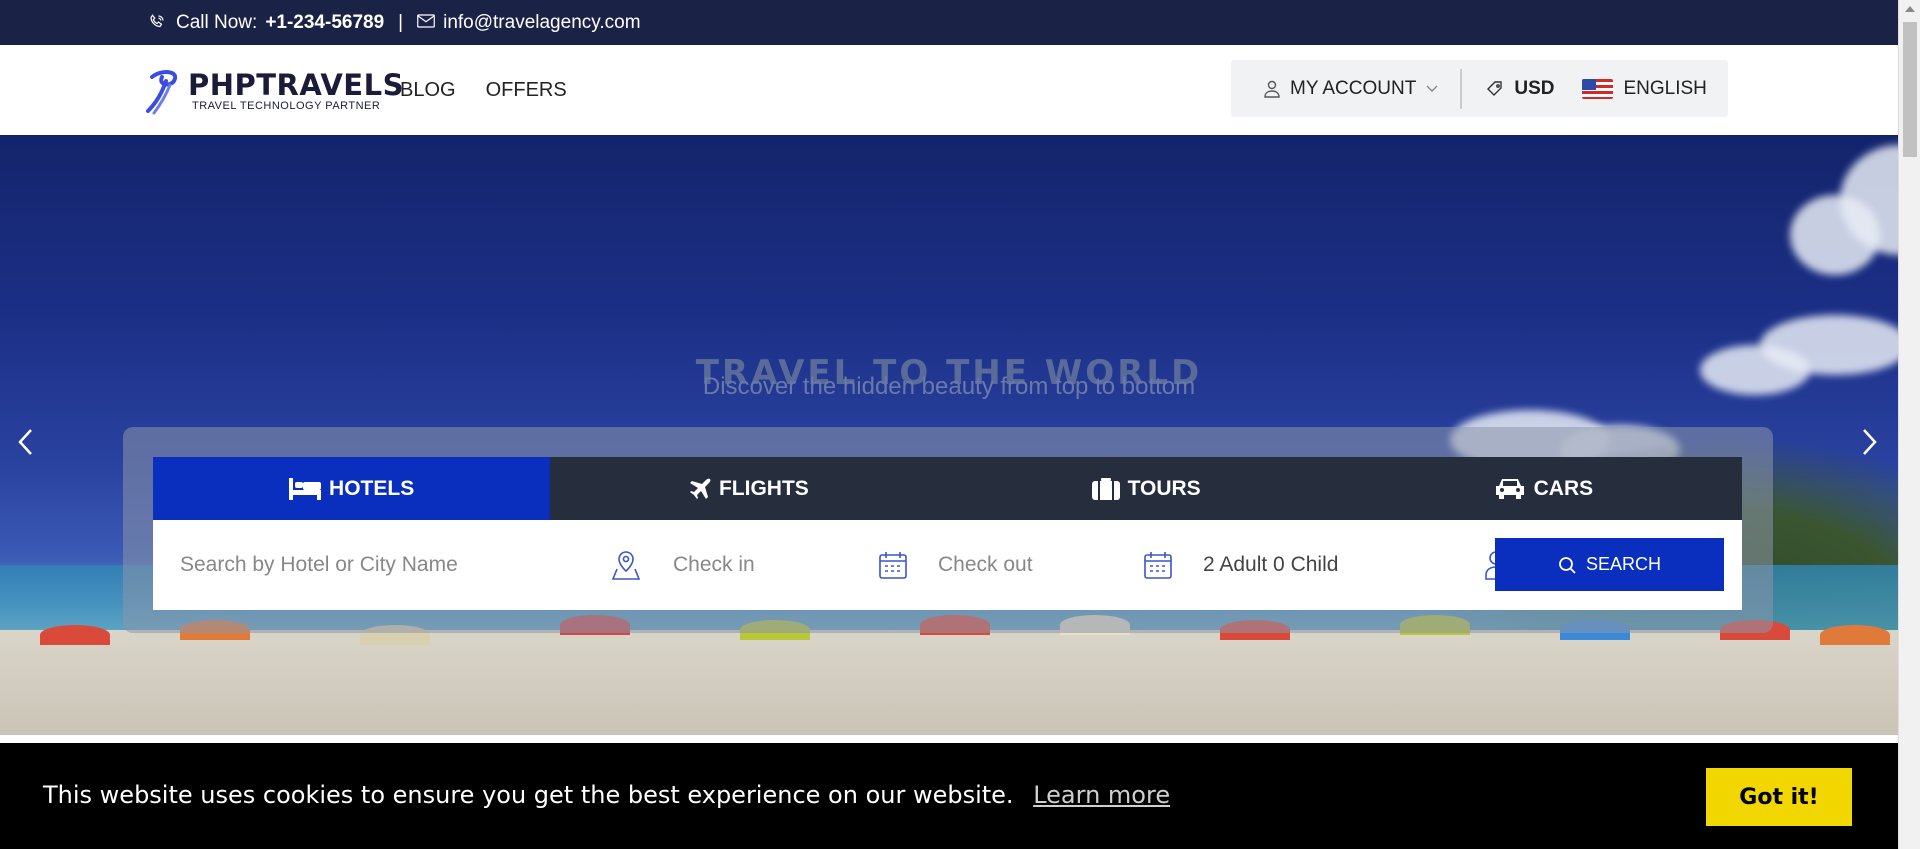 Image resolution: width=1920 pixels, height=849 pixels. What do you see at coordinates (1432, 88) in the screenshot?
I see `chevron-down-icon` at bounding box center [1432, 88].